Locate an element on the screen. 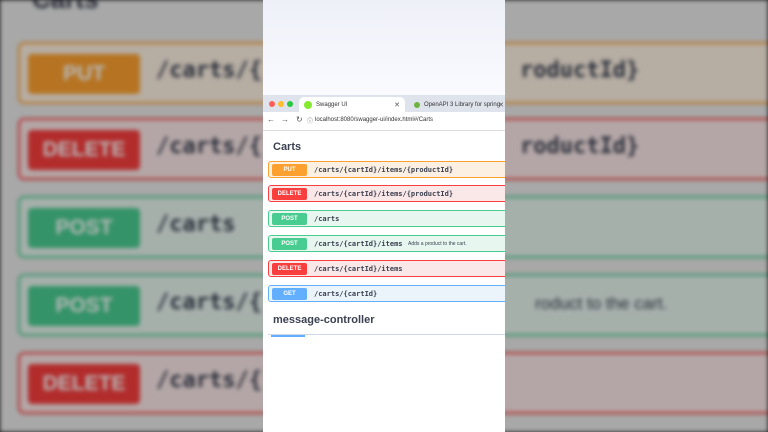 This screenshot has height=432, width=768. close-window-icon is located at coordinates (272, 104).